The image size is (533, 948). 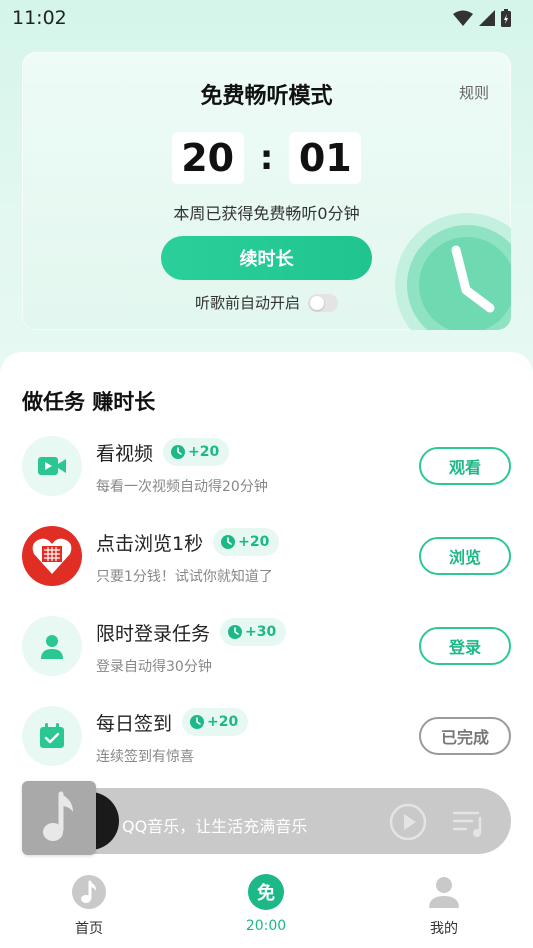 What do you see at coordinates (154, 667) in the screenshot?
I see `task-description: 登录自动得30分钟` at bounding box center [154, 667].